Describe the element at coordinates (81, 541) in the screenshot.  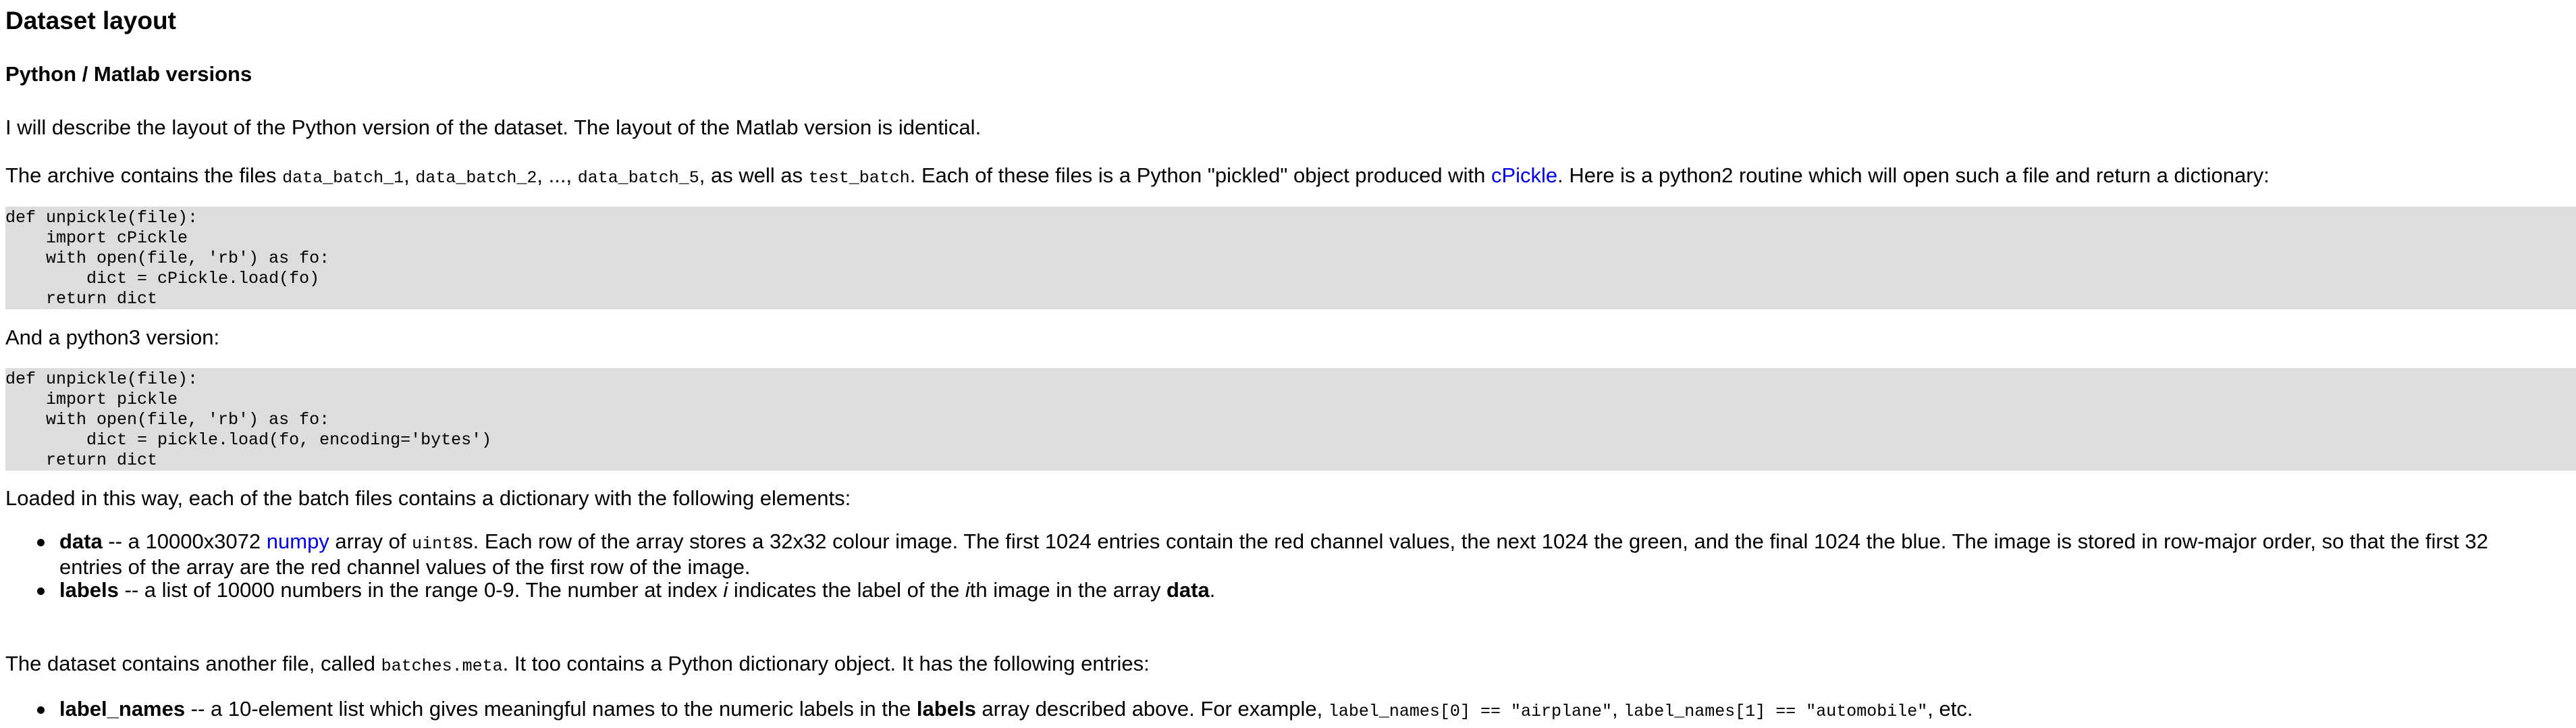
I see `term-data: data` at that location.